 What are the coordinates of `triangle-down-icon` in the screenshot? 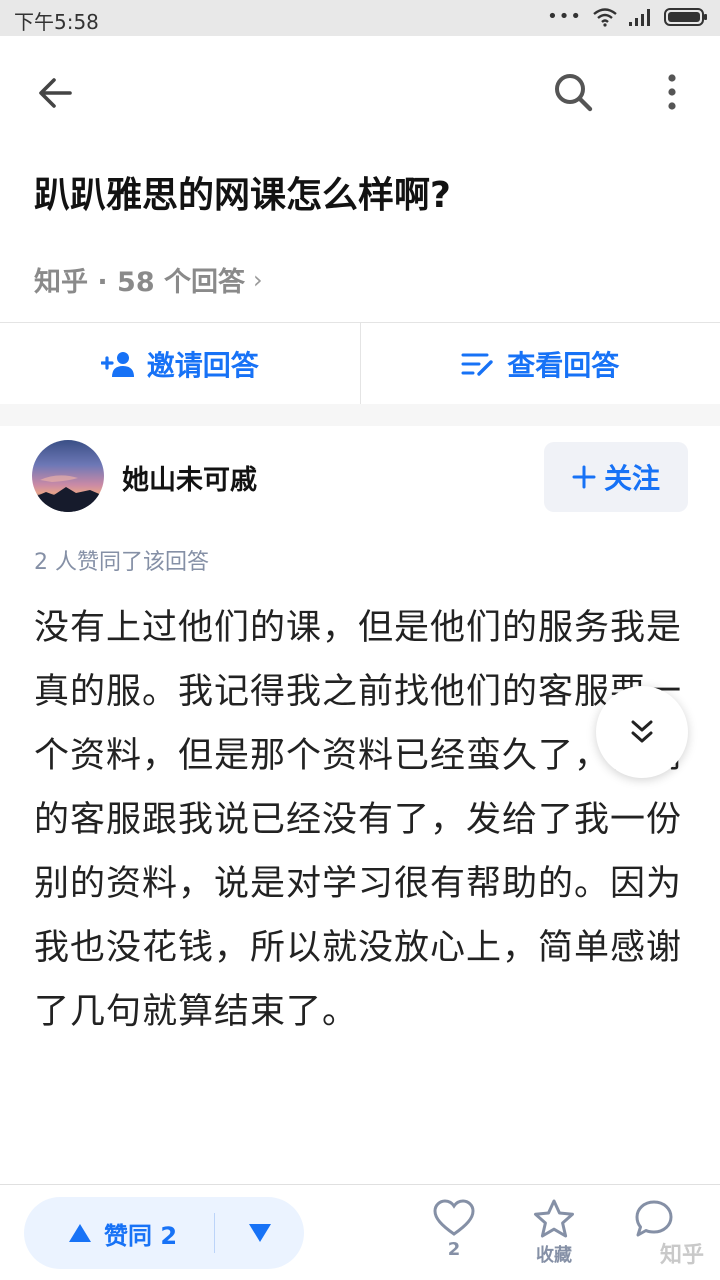 It's located at (259, 1233).